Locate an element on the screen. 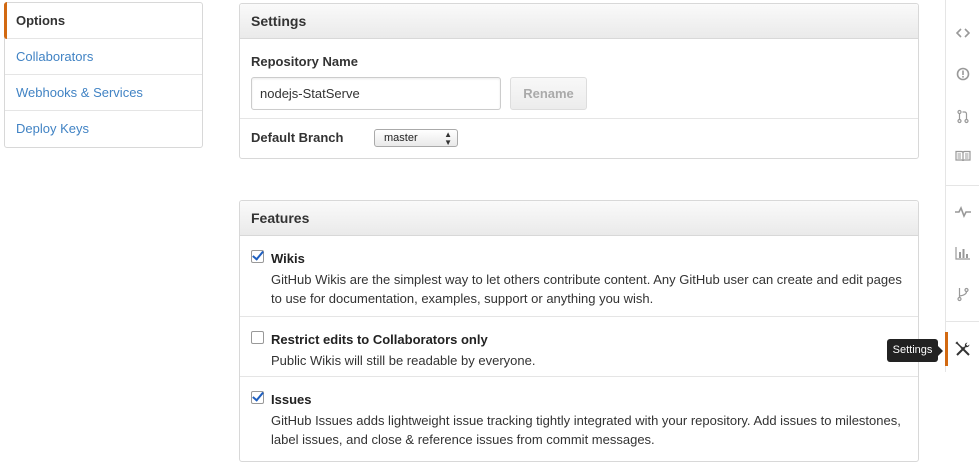  restrict-edits-checkbox is located at coordinates (257, 337).